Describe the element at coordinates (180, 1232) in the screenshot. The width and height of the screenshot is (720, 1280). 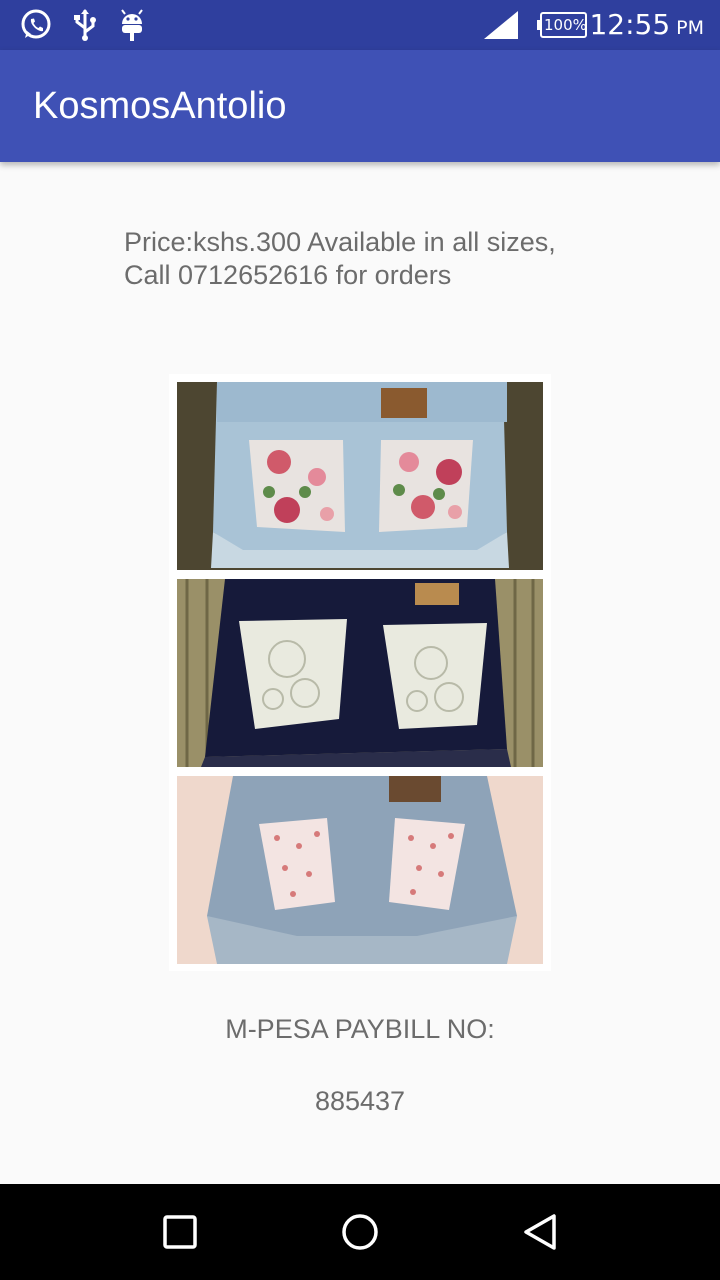
I see `recent-apps-icon` at that location.